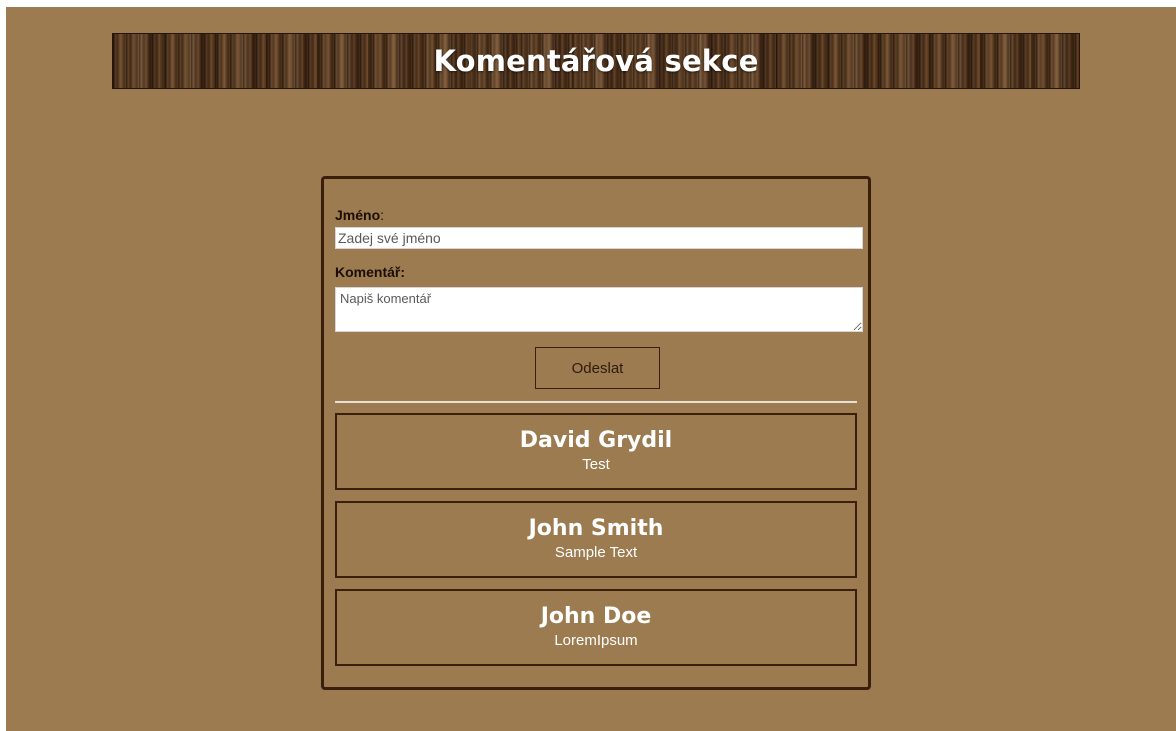 The width and height of the screenshot is (1176, 731). I want to click on page-title: Komentářová sekce, so click(596, 61).